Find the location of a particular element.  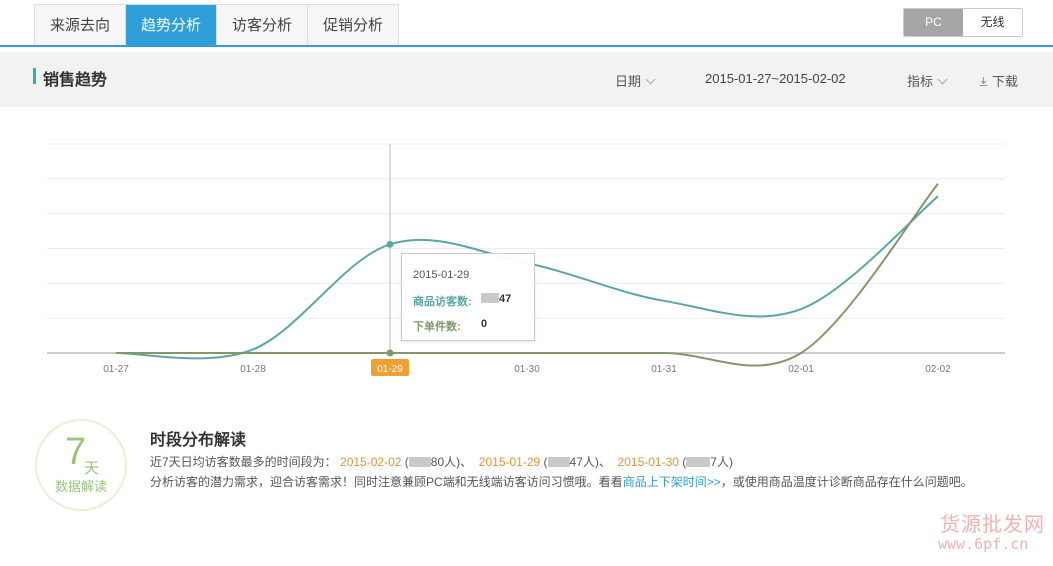

tooltip-visitors-value-wrap: 47 is located at coordinates (496, 299).